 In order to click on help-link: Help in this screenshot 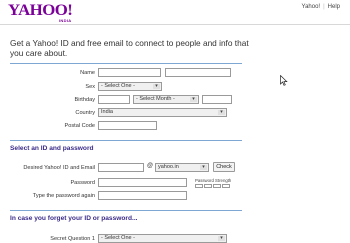, I will do `click(334, 7)`.